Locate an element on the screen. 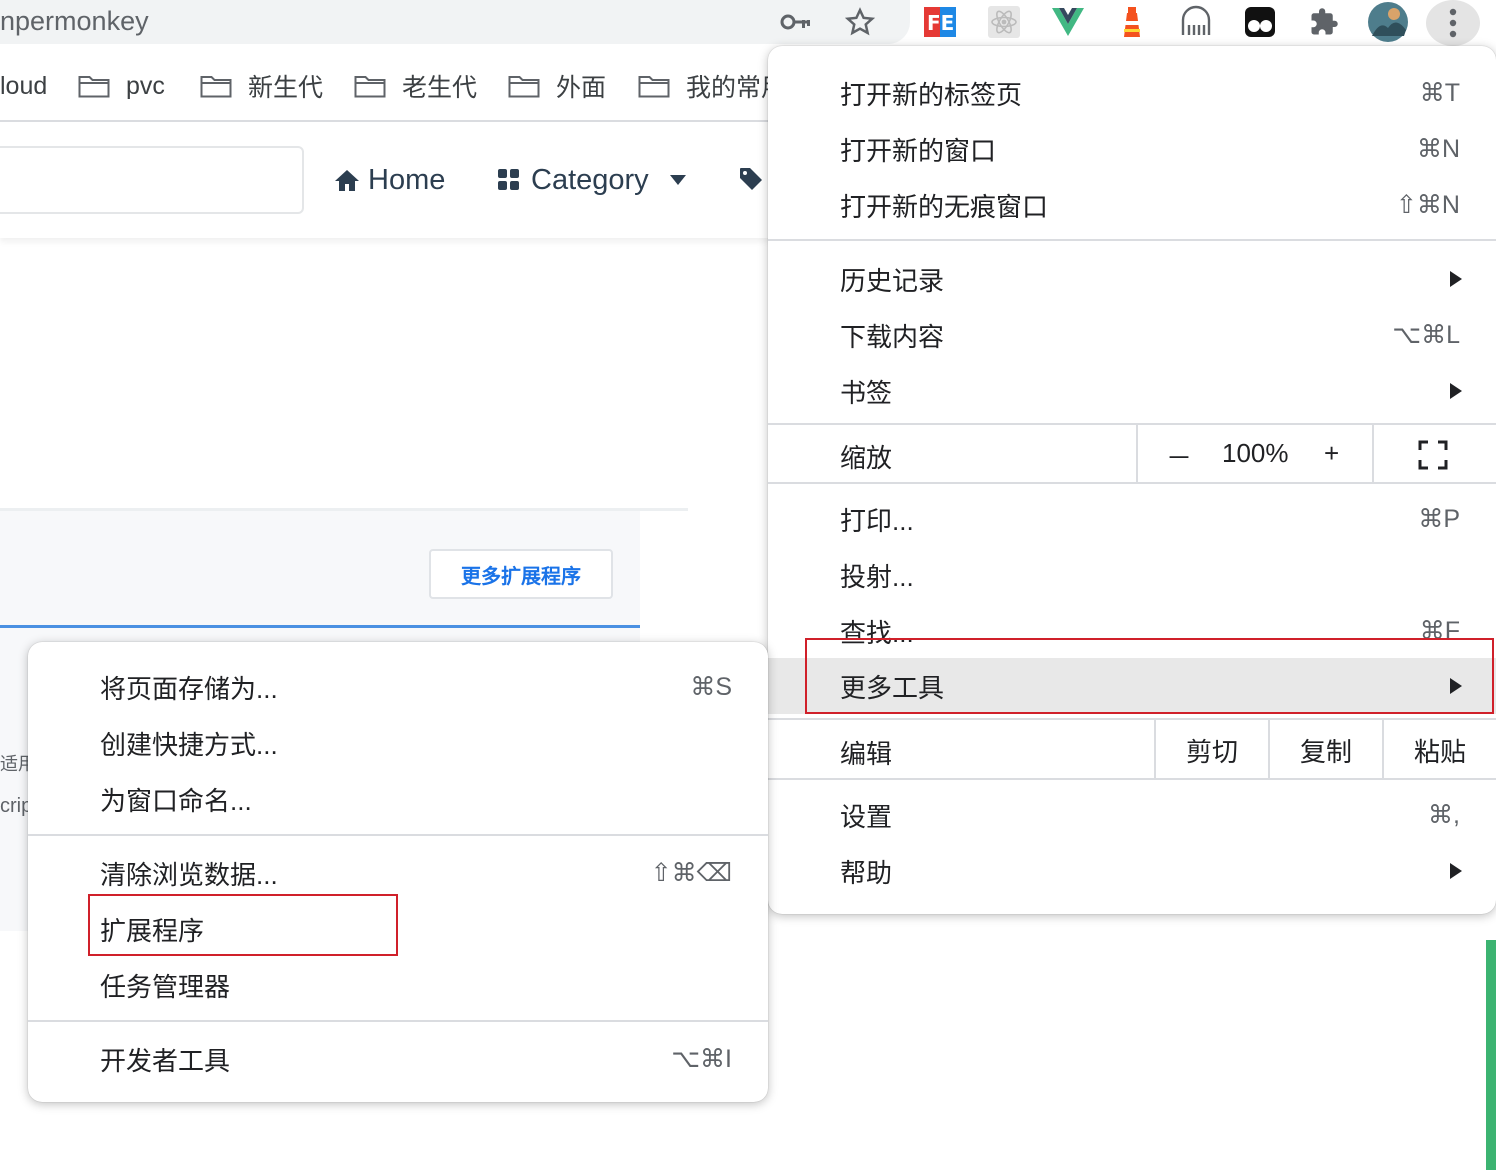  page-accent-strip is located at coordinates (1491, 1055).